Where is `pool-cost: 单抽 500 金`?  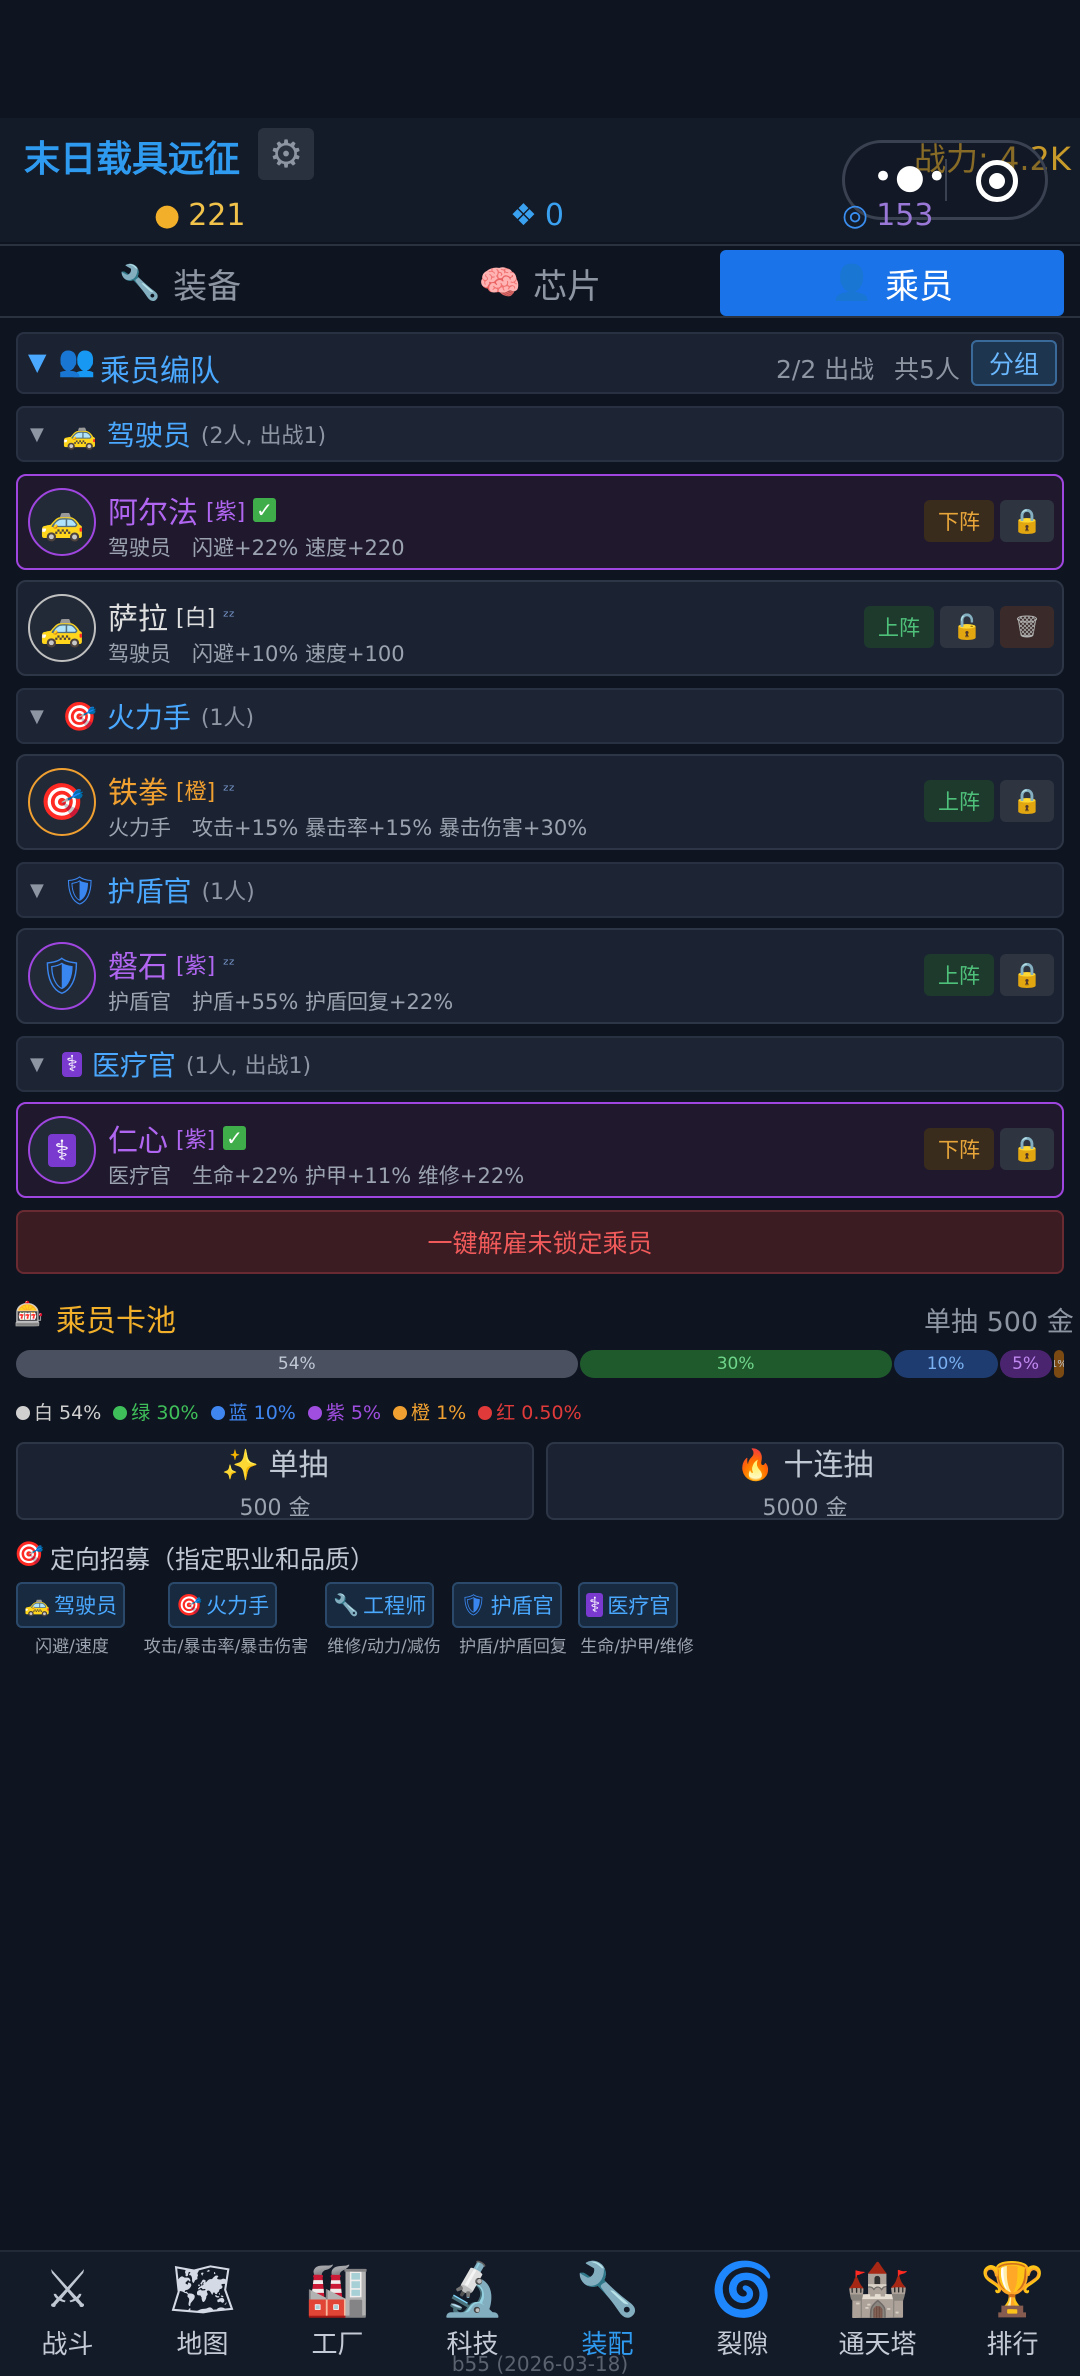
pool-cost: 单抽 500 金 is located at coordinates (999, 1322).